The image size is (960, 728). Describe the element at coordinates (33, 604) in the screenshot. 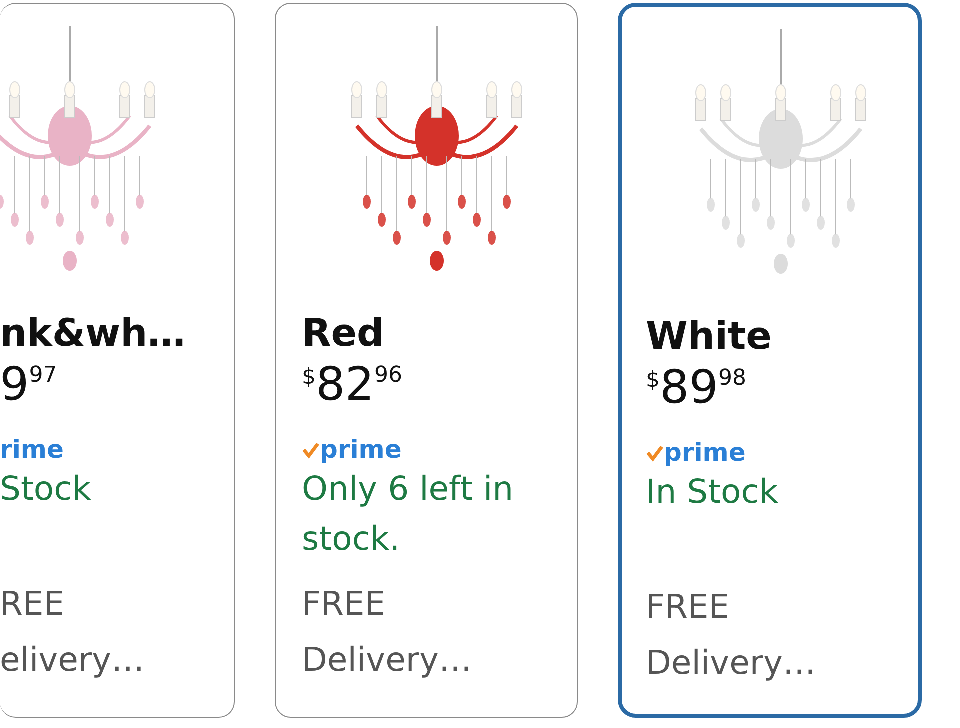

I see `shipping-label: REE` at that location.